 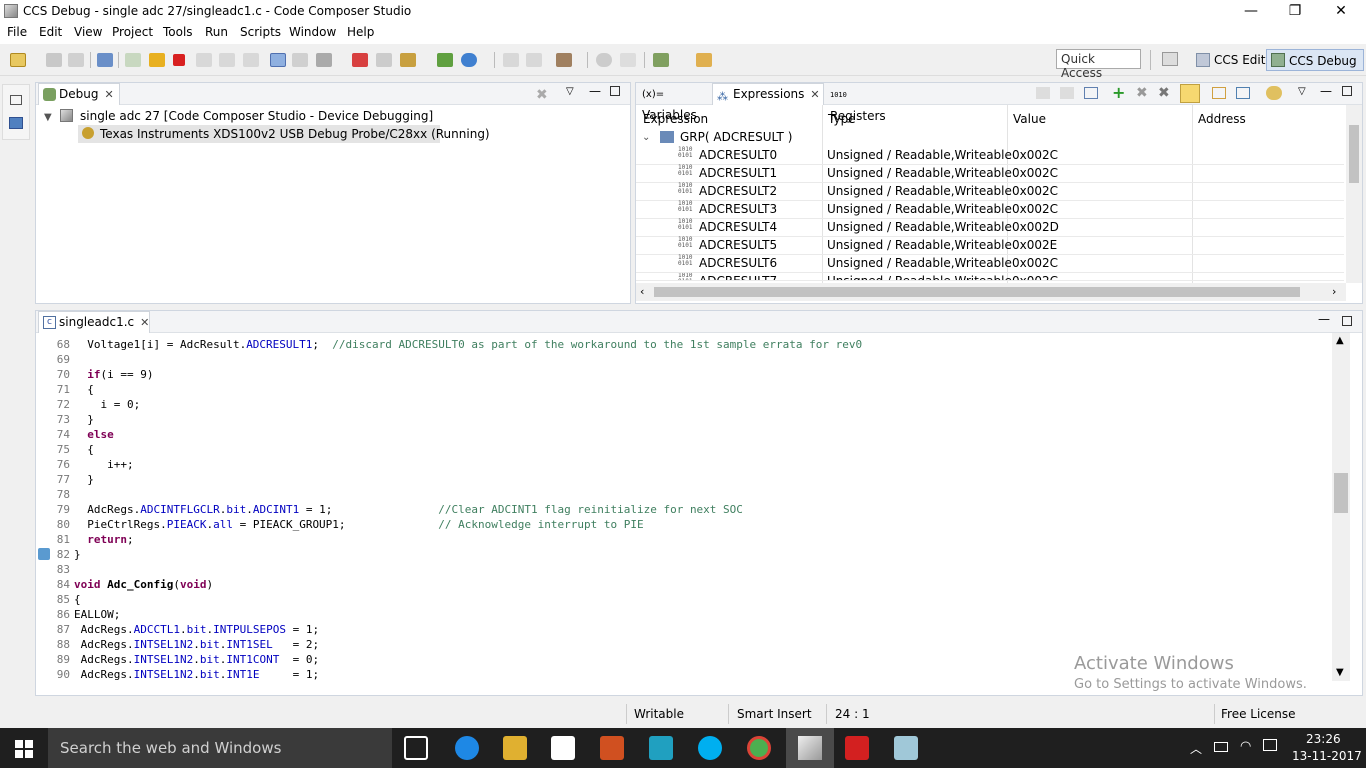 What do you see at coordinates (1067, 93) in the screenshot?
I see `collapse-all-icon` at bounding box center [1067, 93].